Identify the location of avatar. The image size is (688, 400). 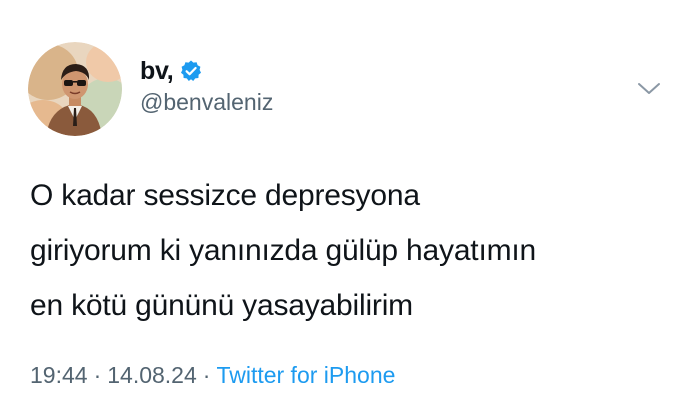
(75, 89).